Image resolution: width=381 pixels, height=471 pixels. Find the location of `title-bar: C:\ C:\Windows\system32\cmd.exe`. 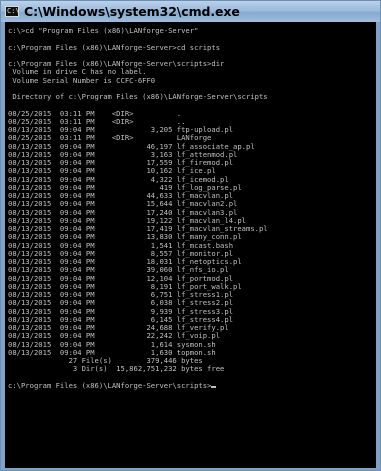

title-bar: C:\ C:\Windows\system32\cmd.exe is located at coordinates (190, 11).